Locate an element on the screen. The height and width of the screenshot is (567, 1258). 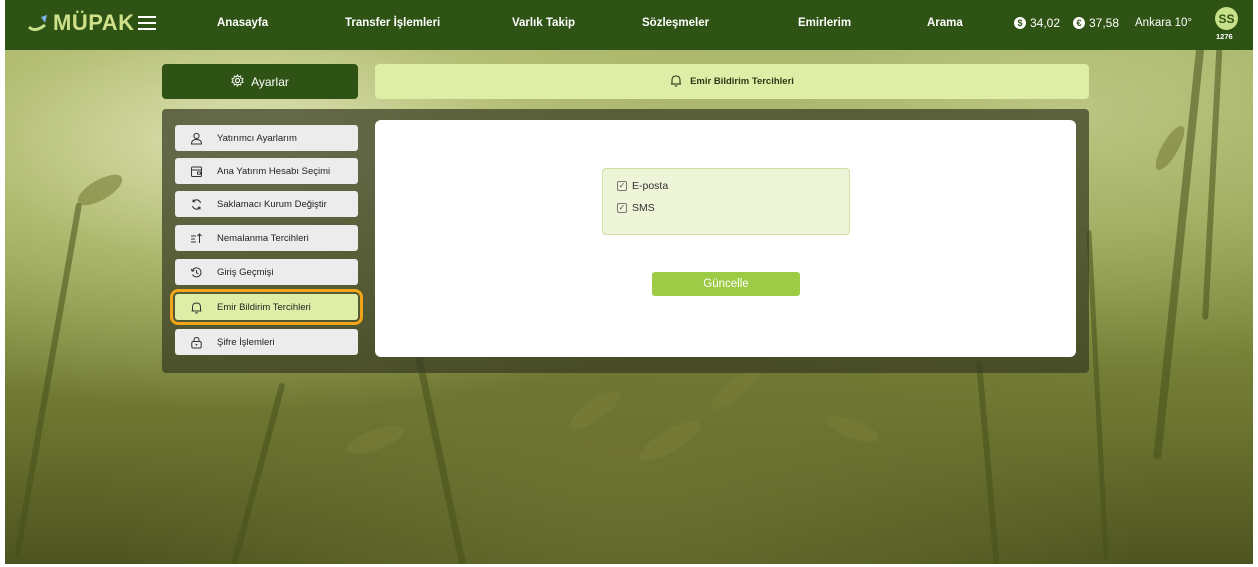
user-code: 1276 is located at coordinates (1224, 36).